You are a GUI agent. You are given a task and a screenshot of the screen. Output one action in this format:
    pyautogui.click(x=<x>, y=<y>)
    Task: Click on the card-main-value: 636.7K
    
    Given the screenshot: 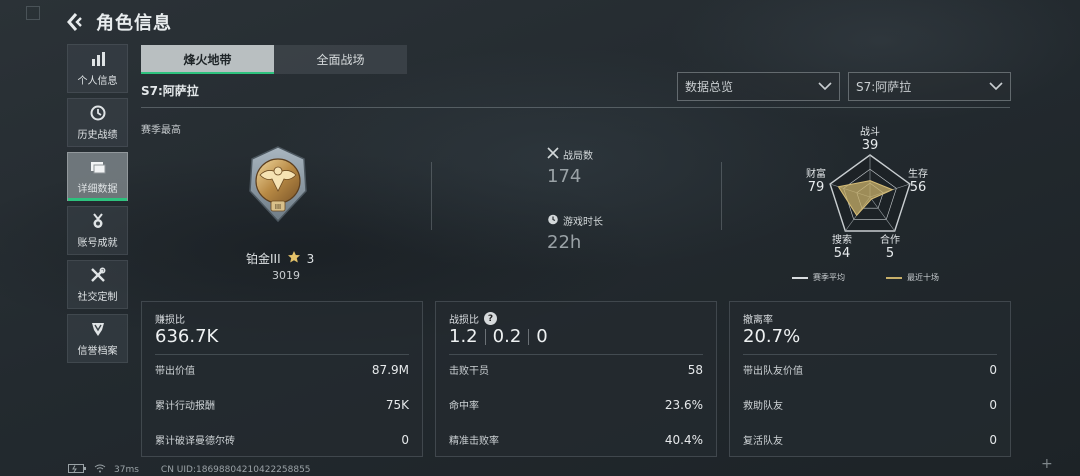 What is the action you would take?
    pyautogui.click(x=187, y=336)
    